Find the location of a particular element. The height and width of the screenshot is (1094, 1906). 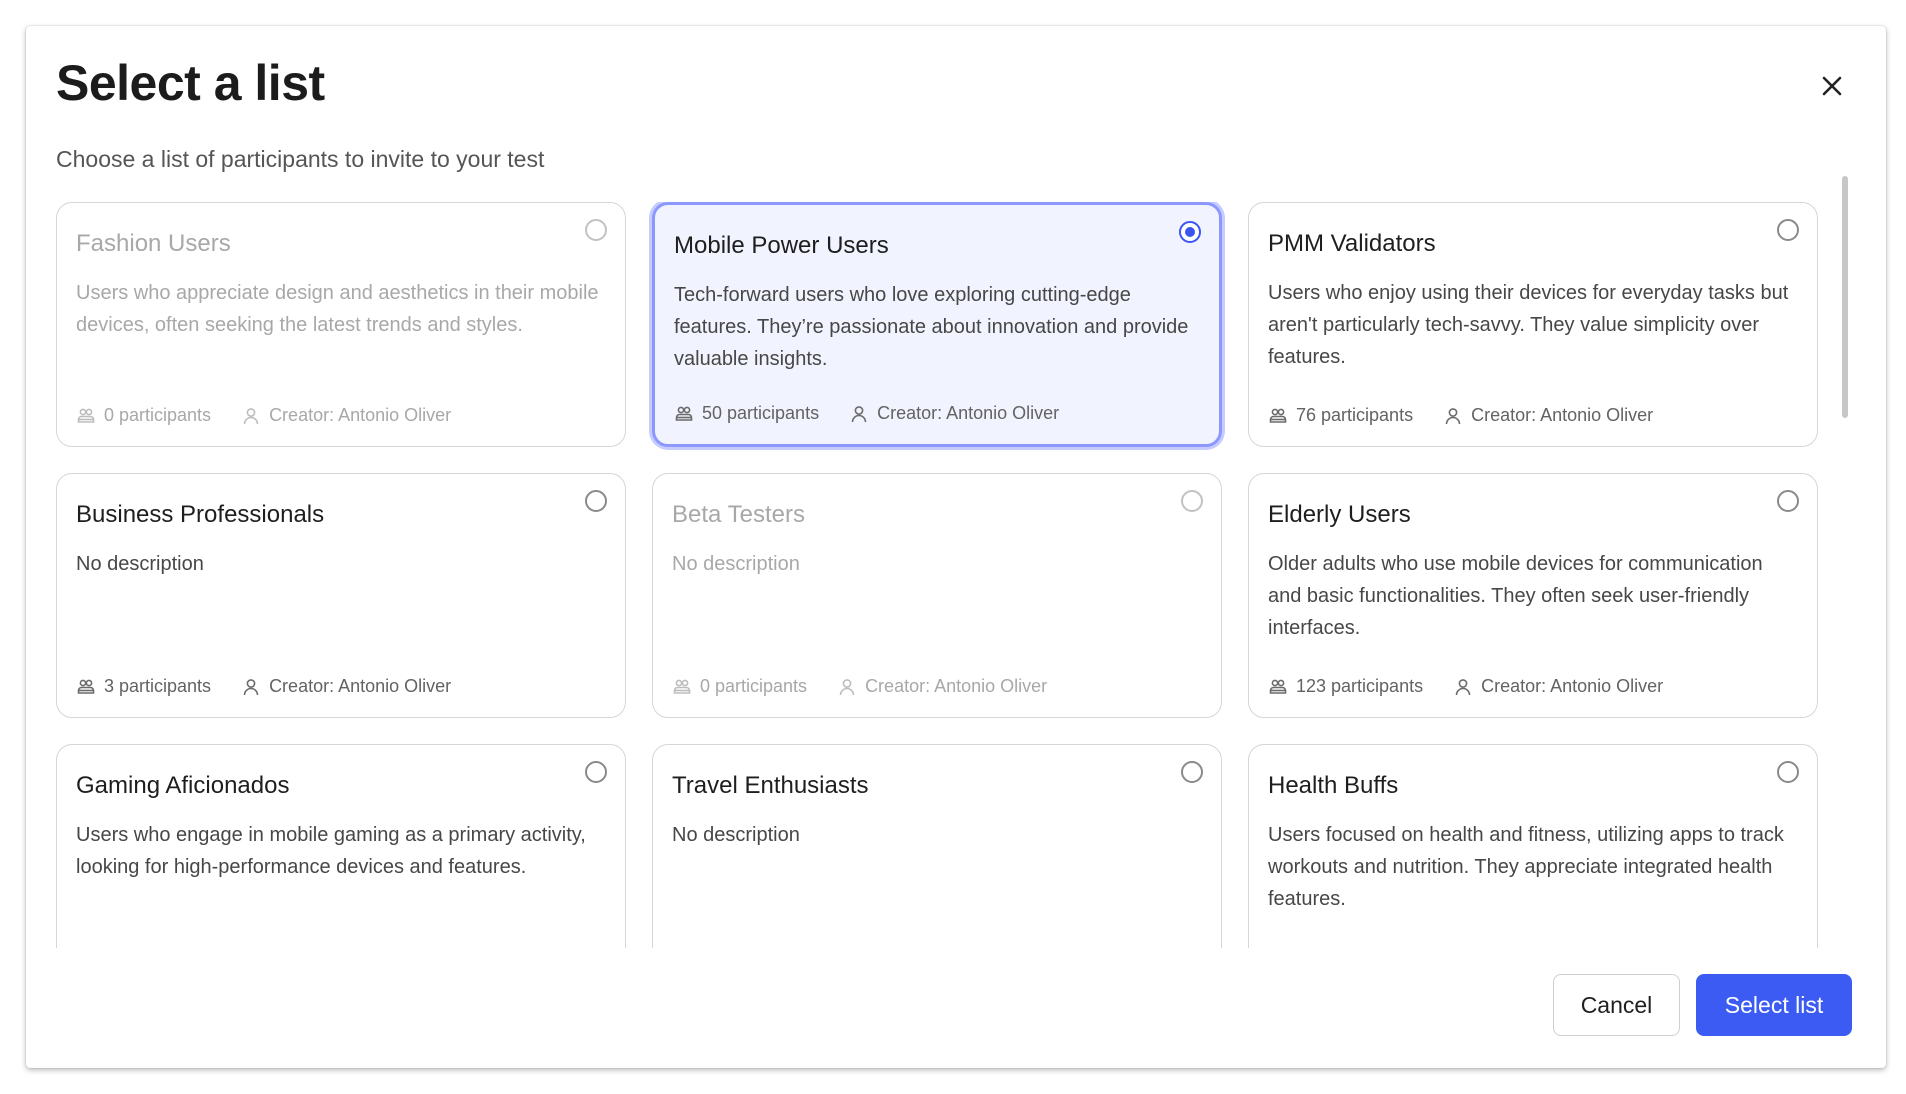

list-card-meta: 3 participants Creator: Antonio Oliver is located at coordinates (263, 686).